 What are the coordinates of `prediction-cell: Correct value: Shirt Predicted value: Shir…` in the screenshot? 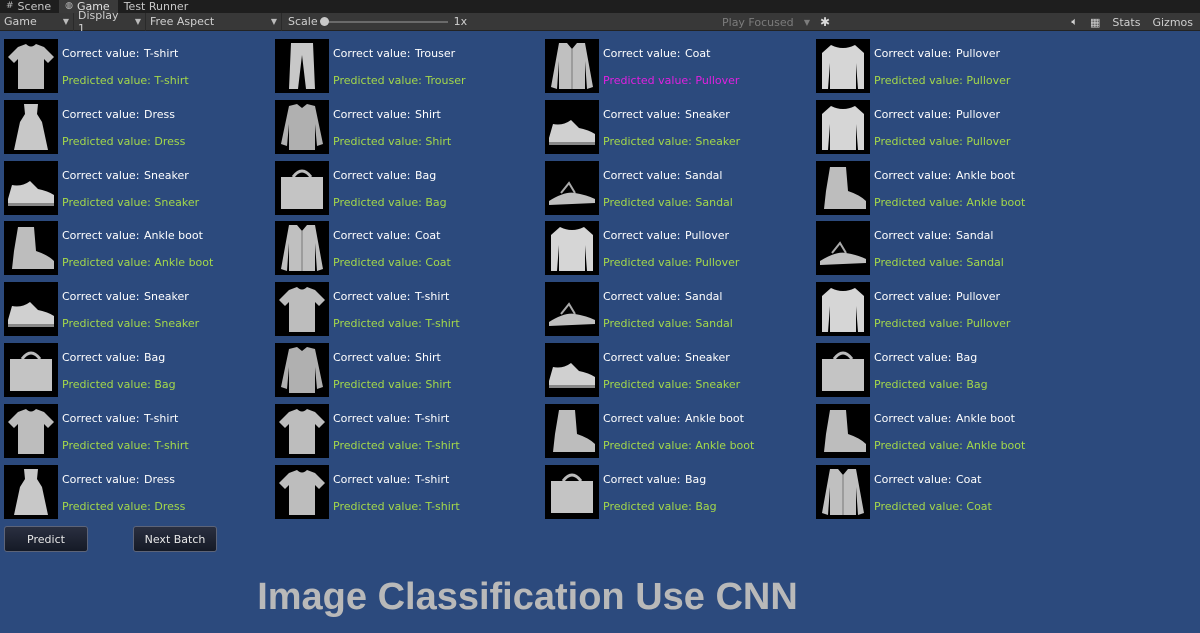 It's located at (406, 128).